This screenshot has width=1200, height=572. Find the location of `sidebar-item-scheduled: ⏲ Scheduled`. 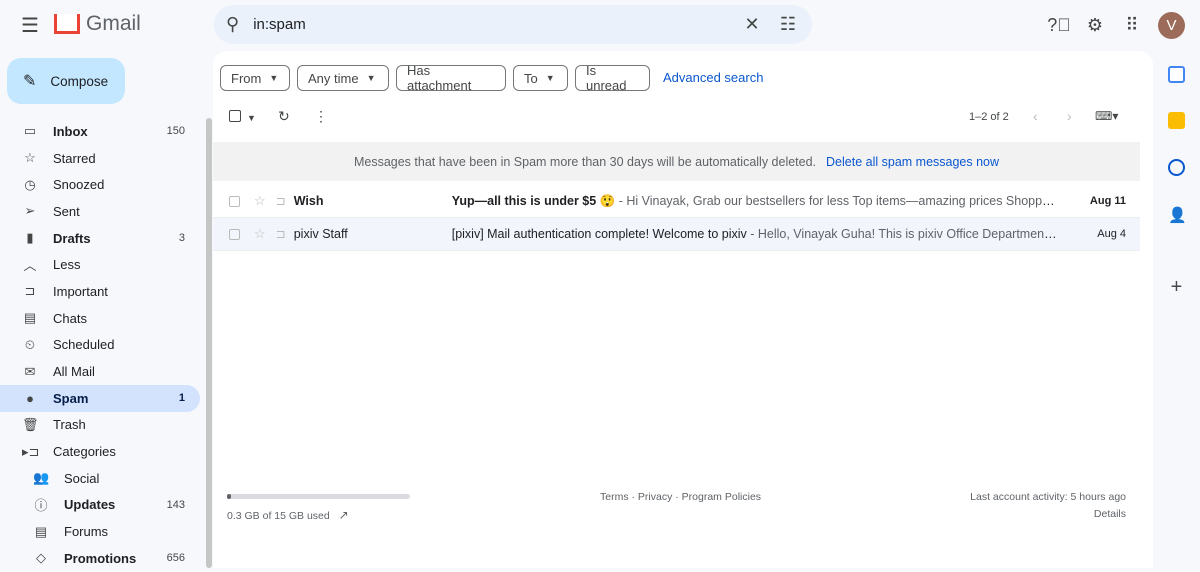

sidebar-item-scheduled: ⏲ Scheduled is located at coordinates (100, 345).